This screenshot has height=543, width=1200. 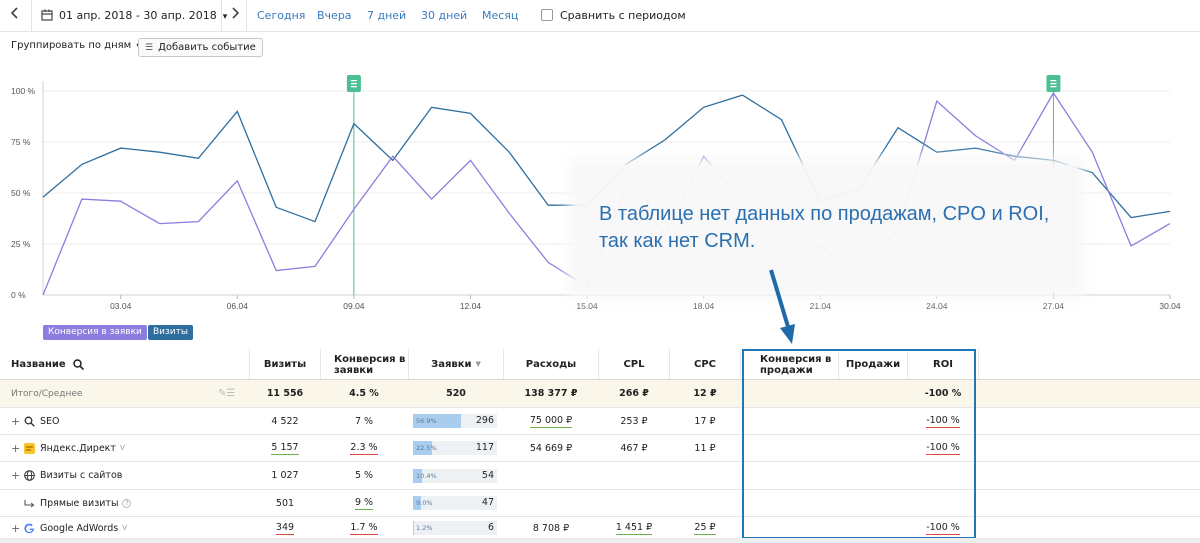 I want to click on conversion-value: 2.3 %, so click(x=364, y=448).